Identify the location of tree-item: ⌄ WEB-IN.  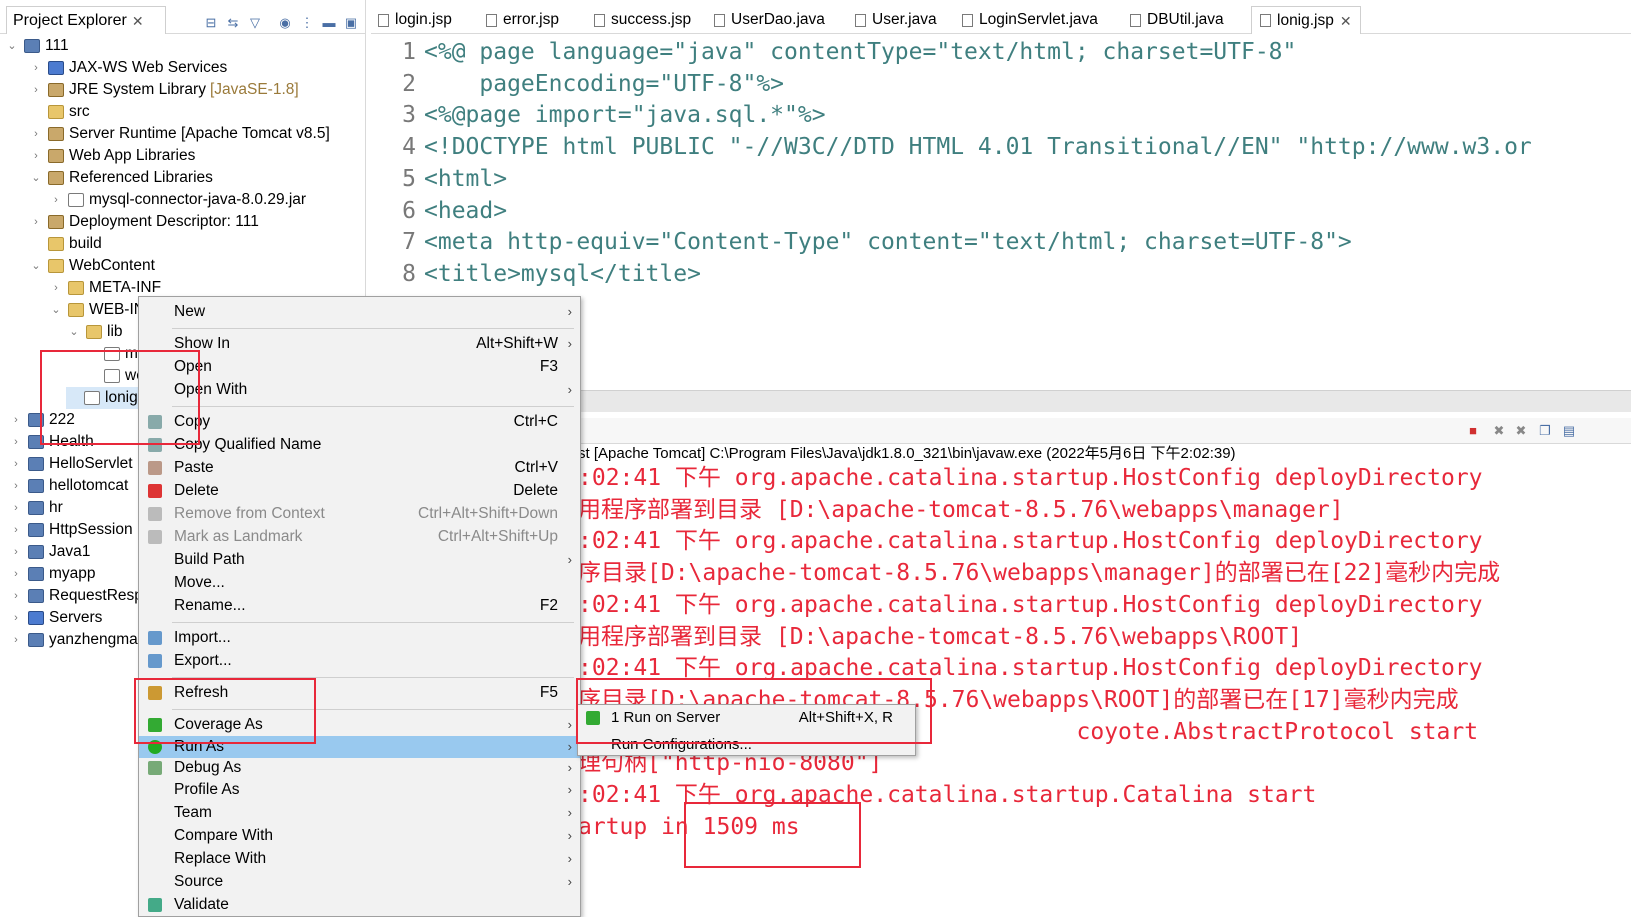
(97, 310).